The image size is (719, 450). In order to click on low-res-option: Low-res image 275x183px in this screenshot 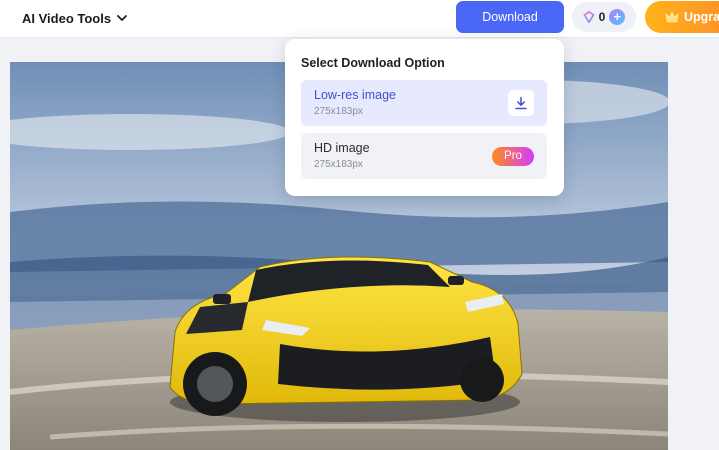, I will do `click(424, 103)`.